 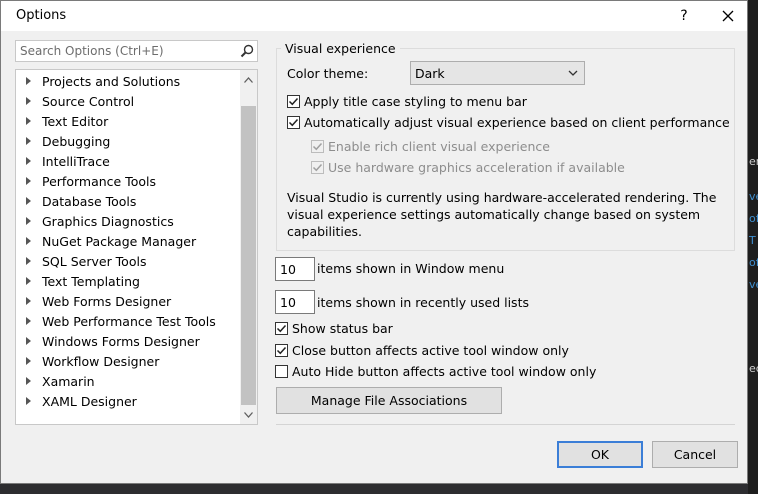 What do you see at coordinates (76, 141) in the screenshot?
I see `tree-item-label: Debugging` at bounding box center [76, 141].